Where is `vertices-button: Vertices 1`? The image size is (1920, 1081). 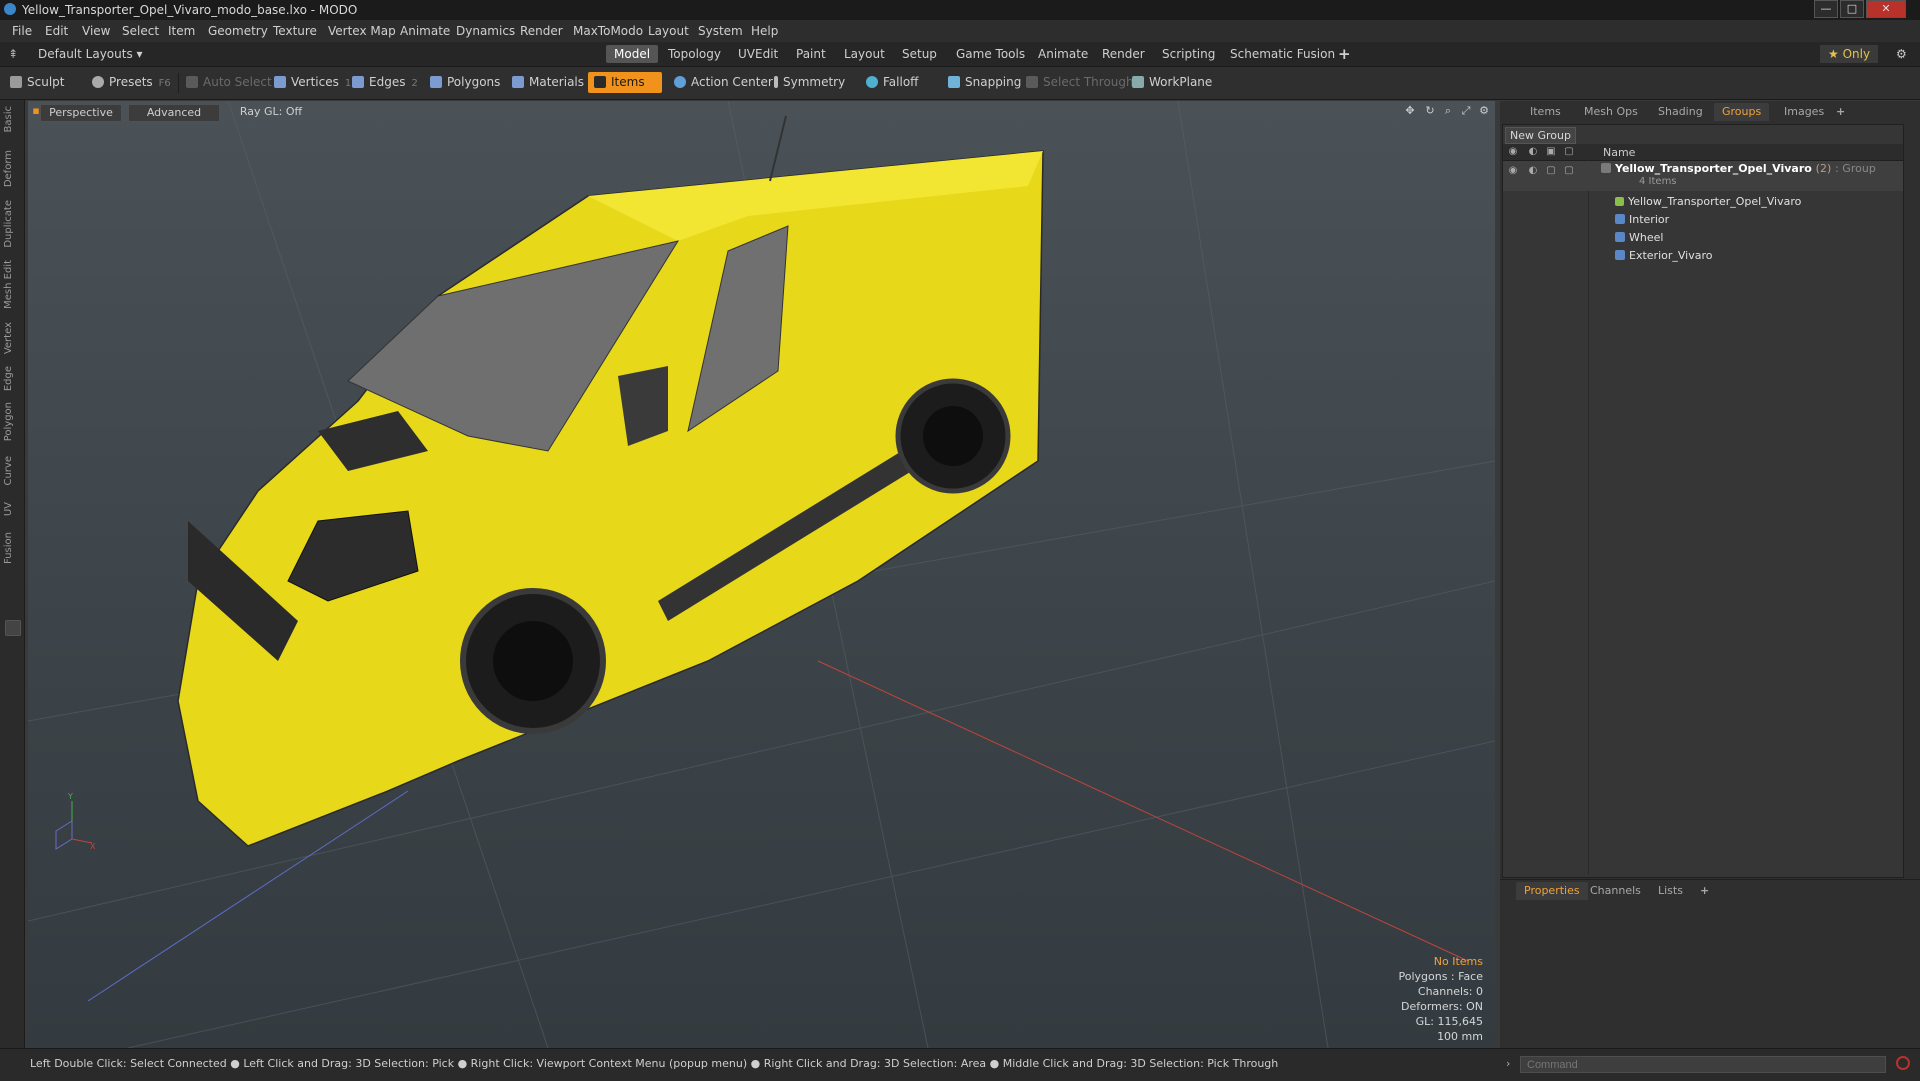
vertices-button: Vertices 1 is located at coordinates (312, 82).